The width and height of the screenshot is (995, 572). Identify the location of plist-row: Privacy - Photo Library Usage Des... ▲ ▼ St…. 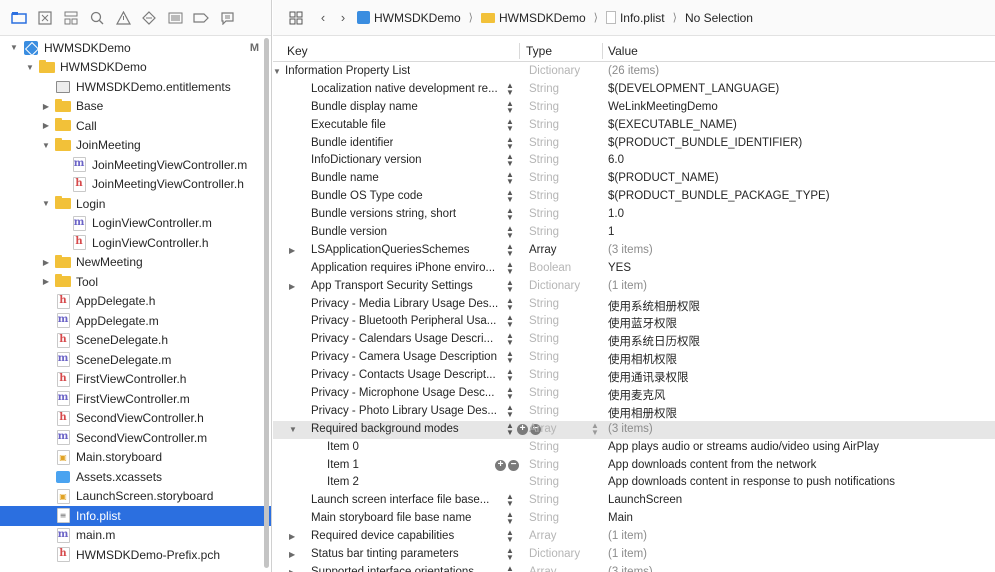
(634, 412).